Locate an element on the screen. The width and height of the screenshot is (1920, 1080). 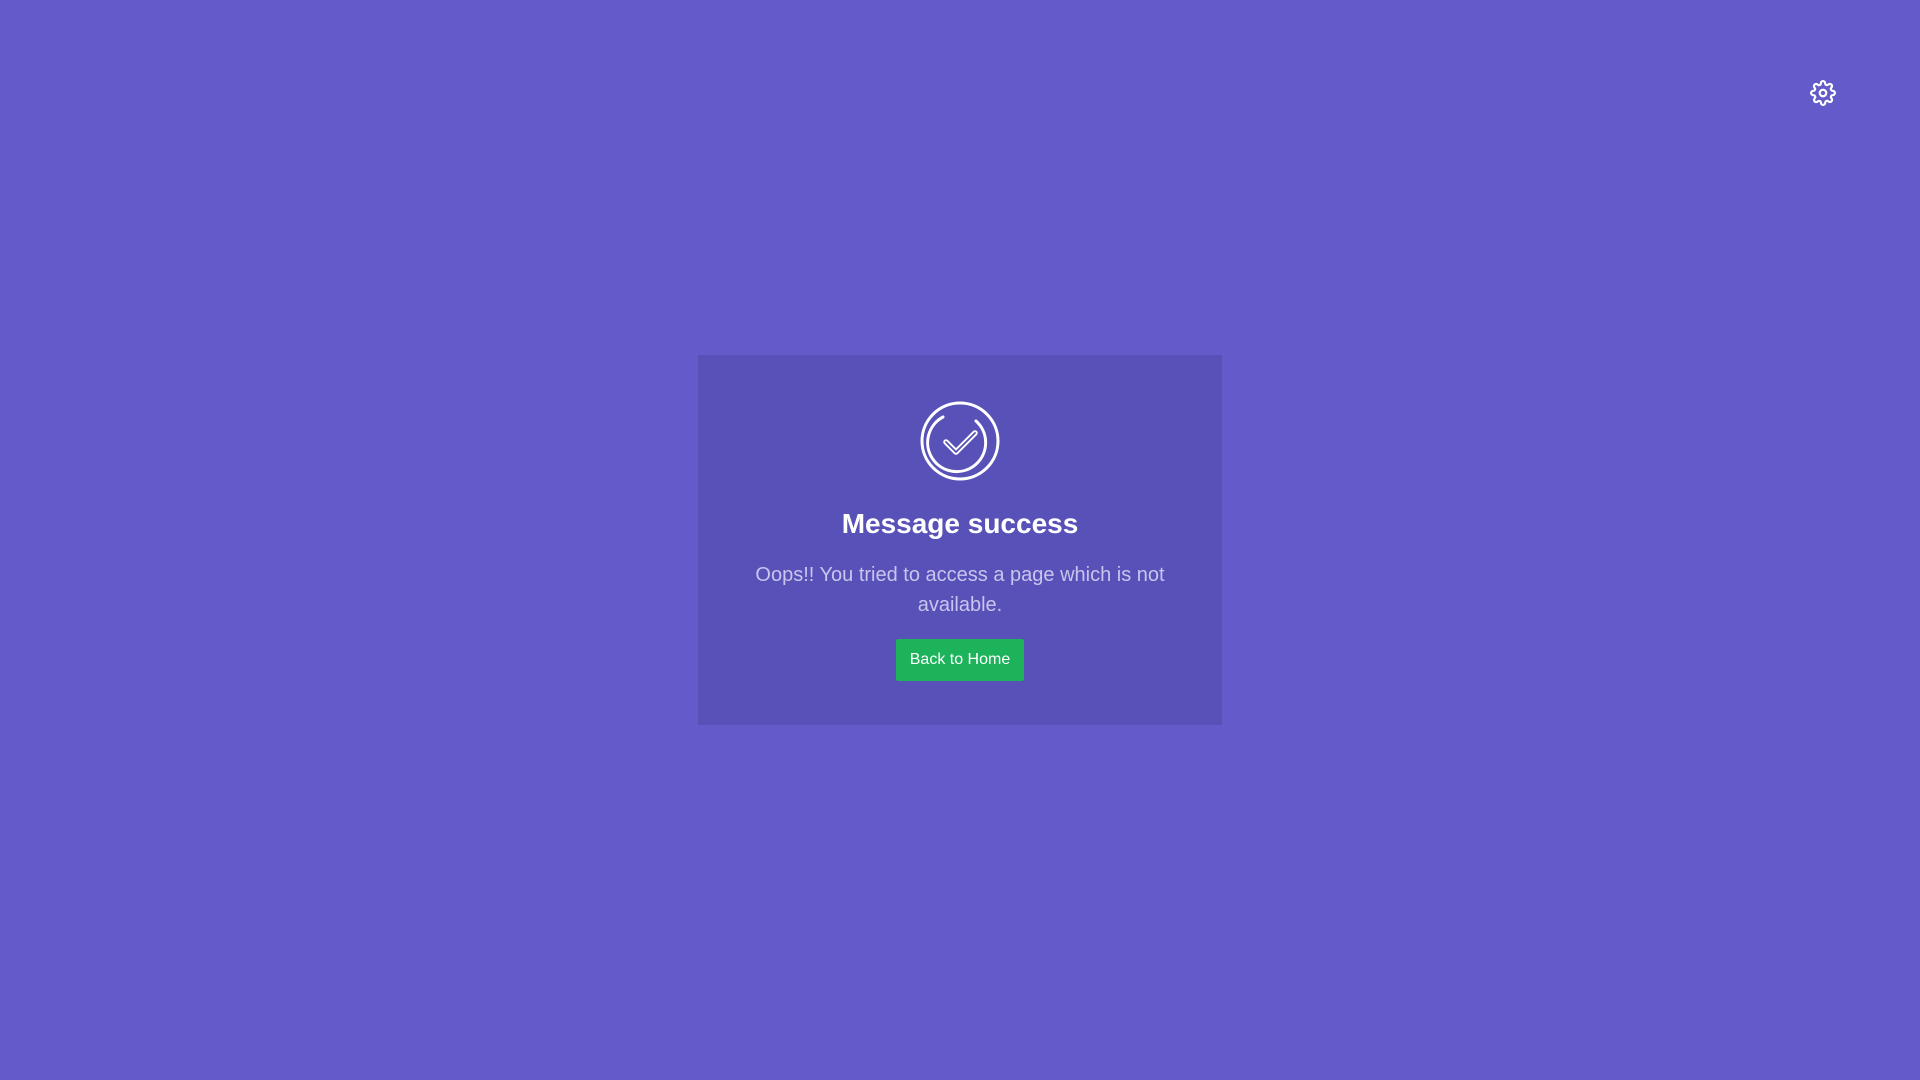
back-to-home-button: Back to Home is located at coordinates (960, 660).